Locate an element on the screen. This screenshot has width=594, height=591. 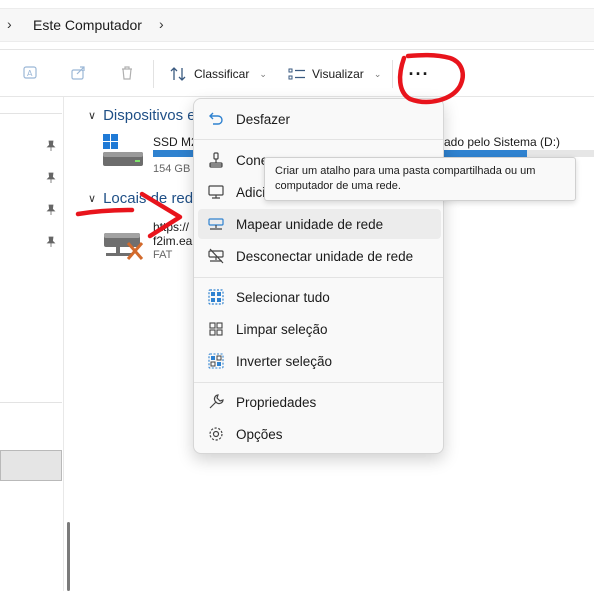
menu-item-label: Selecionar tudo is located at coordinates (283, 297).